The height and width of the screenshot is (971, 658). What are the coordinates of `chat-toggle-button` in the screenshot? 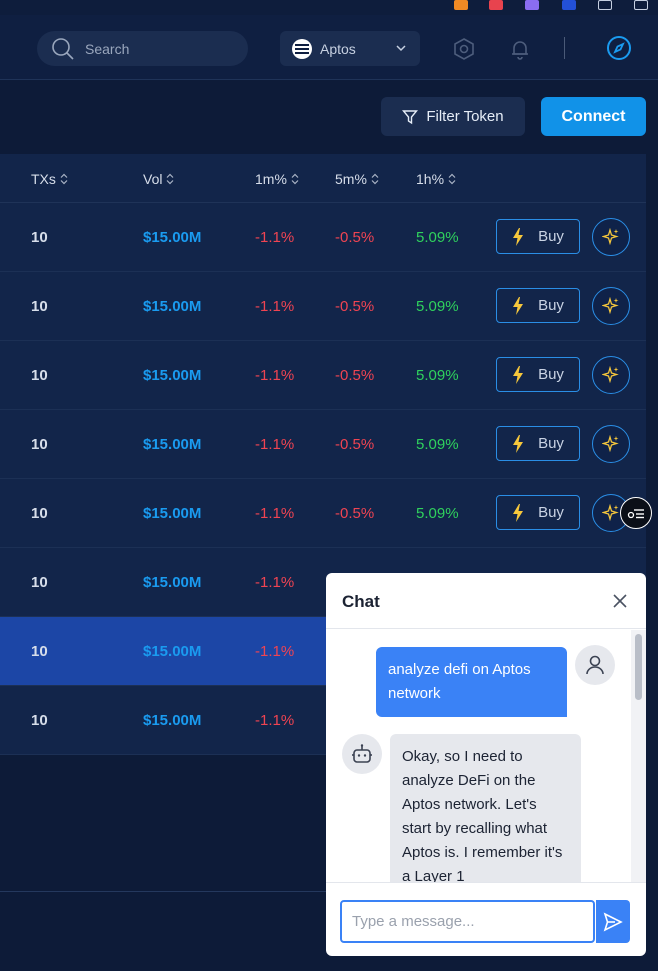 It's located at (636, 513).